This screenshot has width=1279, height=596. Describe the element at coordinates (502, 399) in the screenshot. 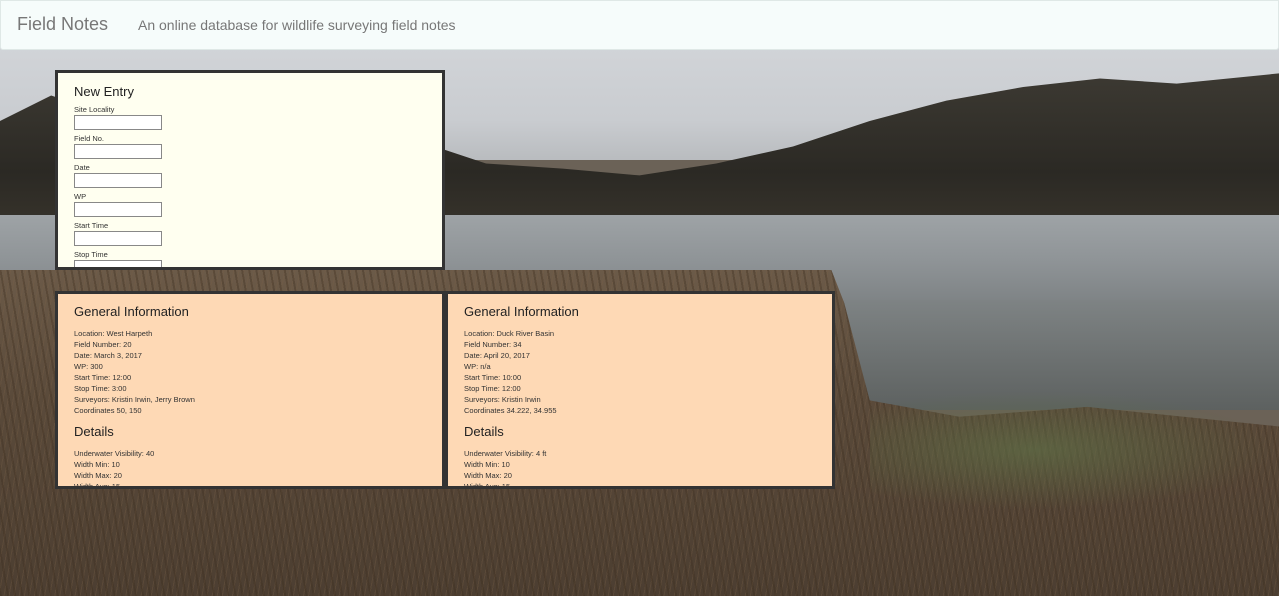

I see `surveyors-text: Surveyors: Kristin Irwin` at that location.